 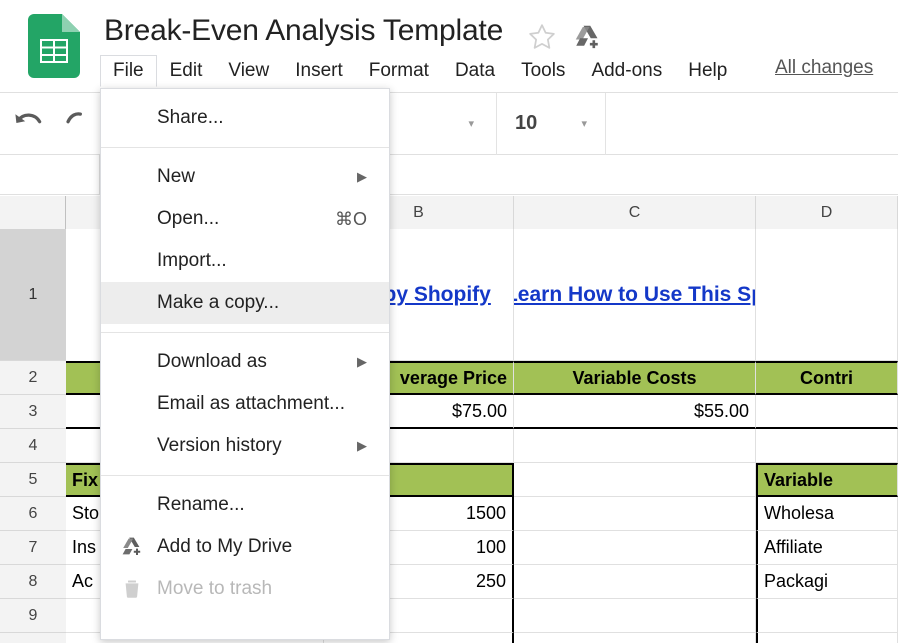 I want to click on row-header-10: 10, so click(x=33, y=638).